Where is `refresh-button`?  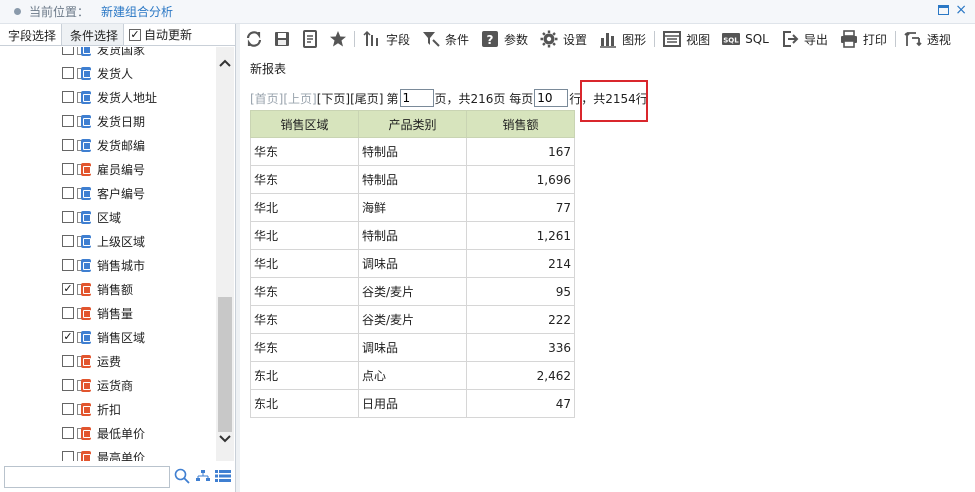
refresh-button is located at coordinates (254, 39).